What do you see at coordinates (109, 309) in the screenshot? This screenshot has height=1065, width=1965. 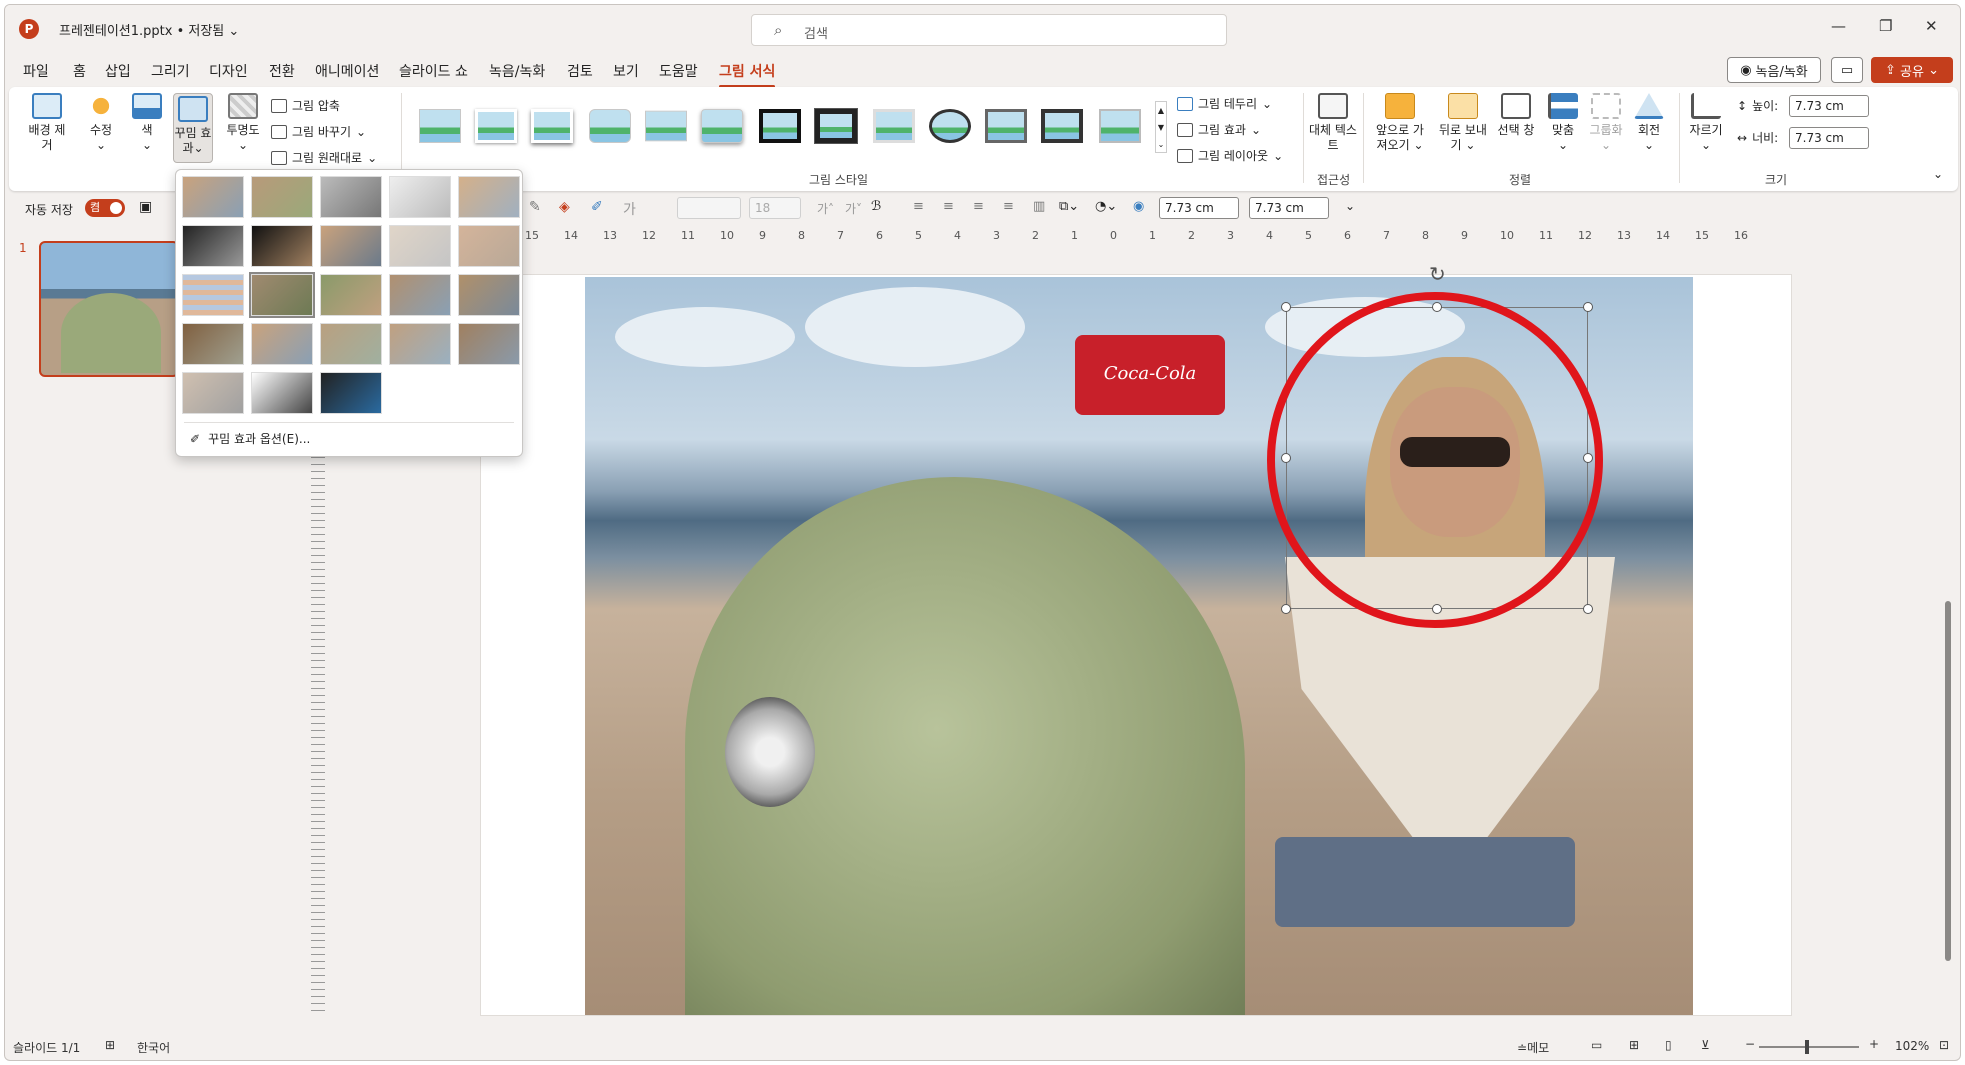 I see `slide-thumbnail` at bounding box center [109, 309].